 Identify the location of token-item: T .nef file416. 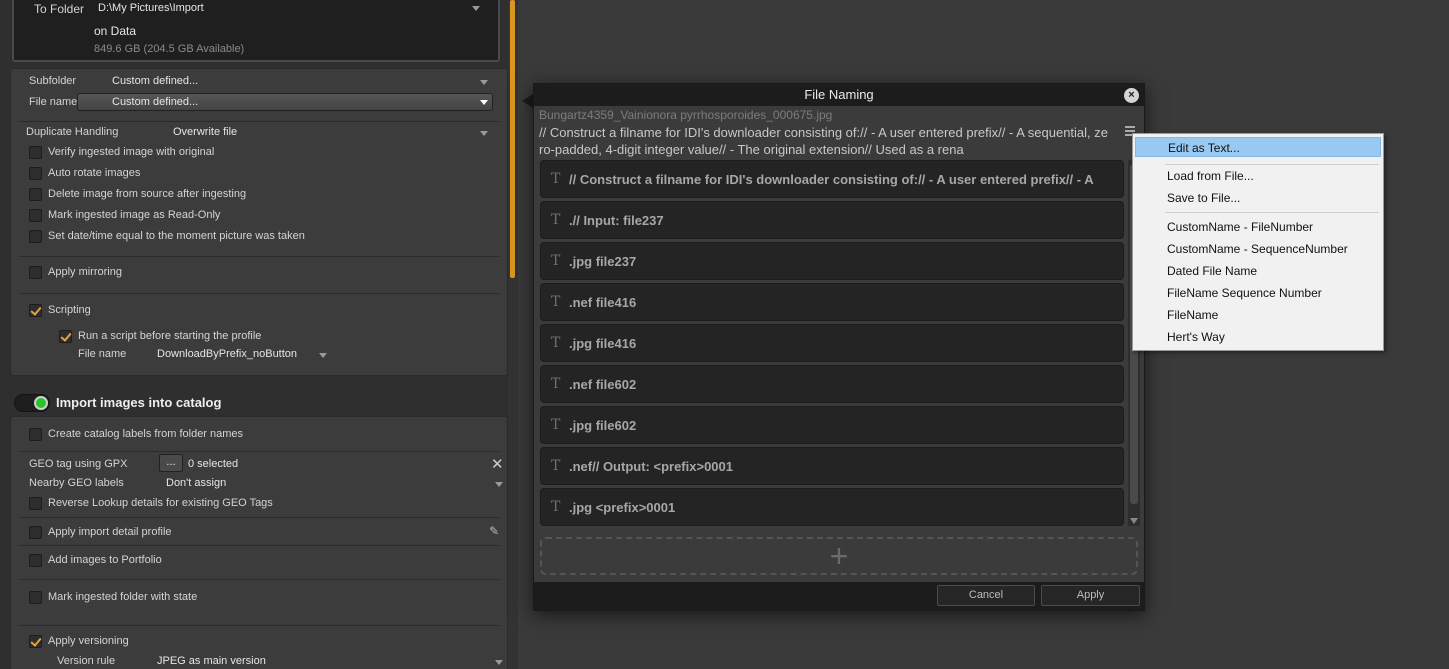
(832, 302).